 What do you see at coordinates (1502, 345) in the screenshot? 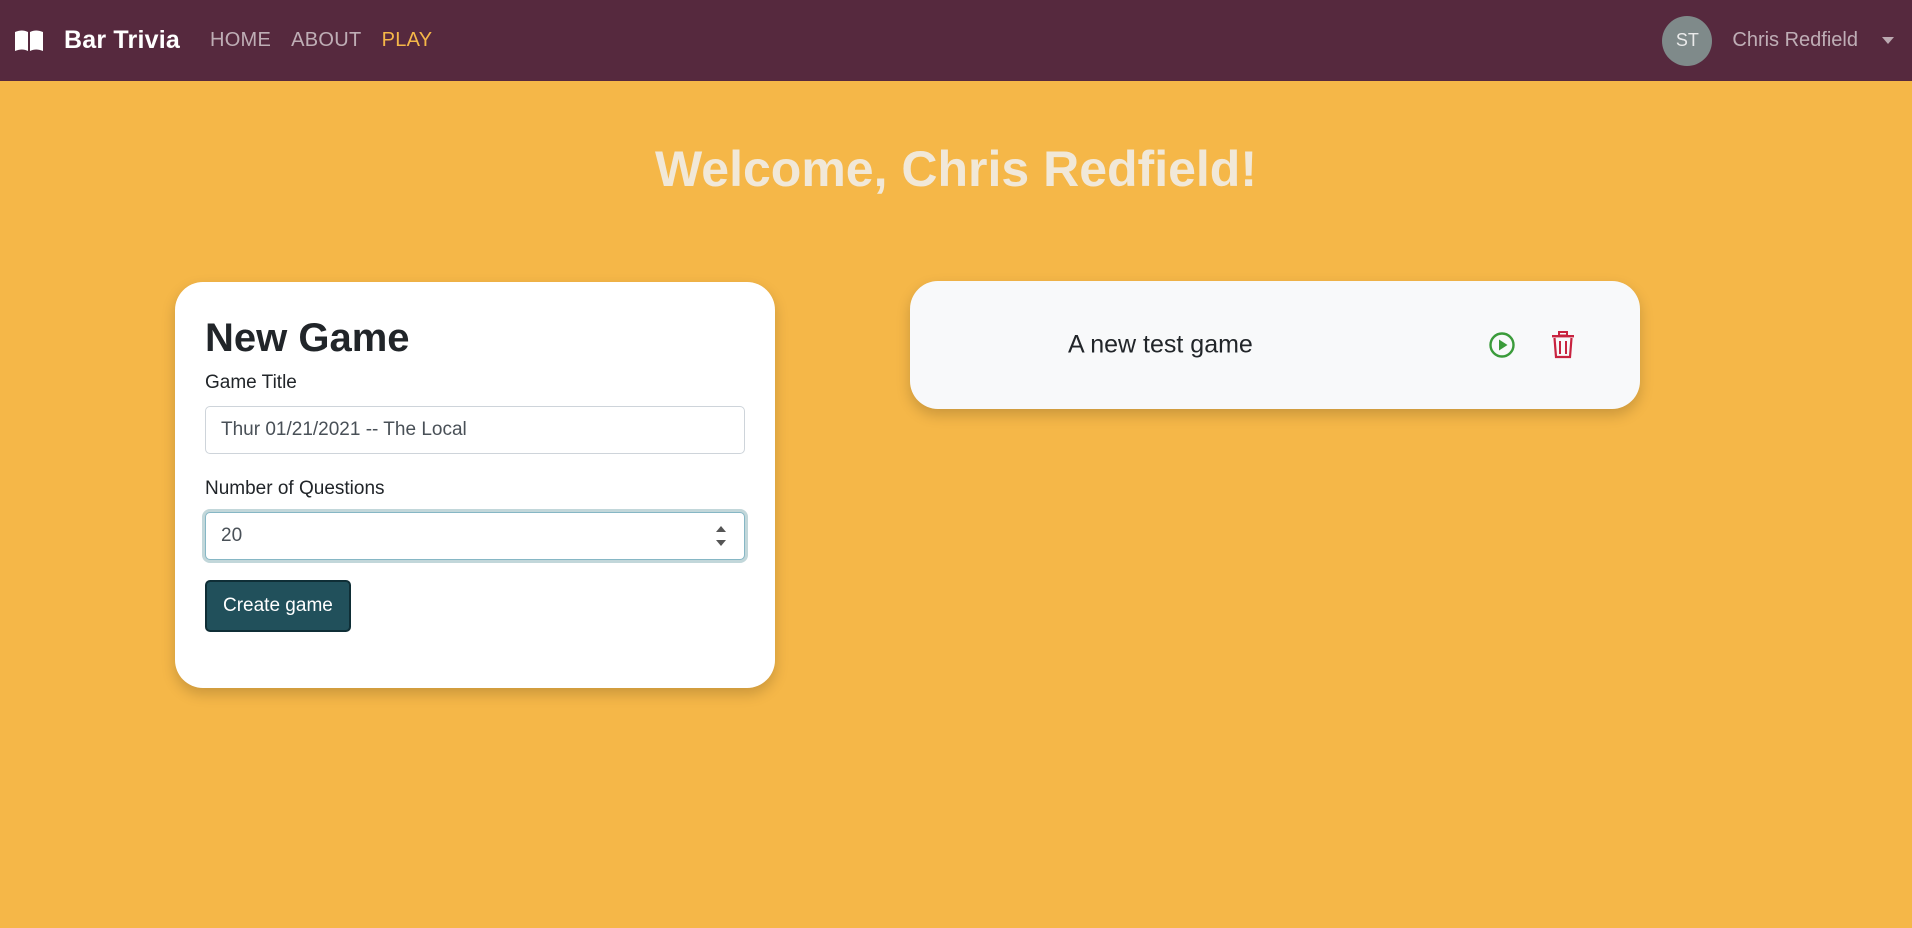
I see `play-circle-icon` at bounding box center [1502, 345].